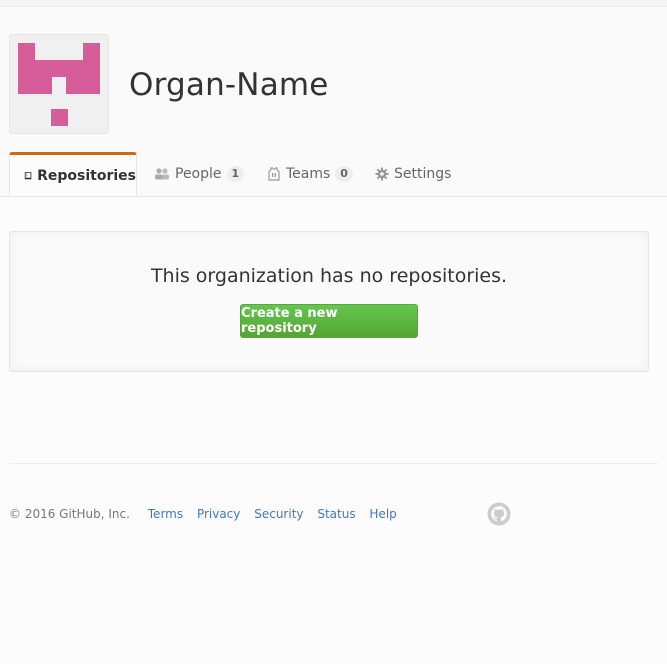  Describe the element at coordinates (382, 173) in the screenshot. I see `gear-icon` at that location.